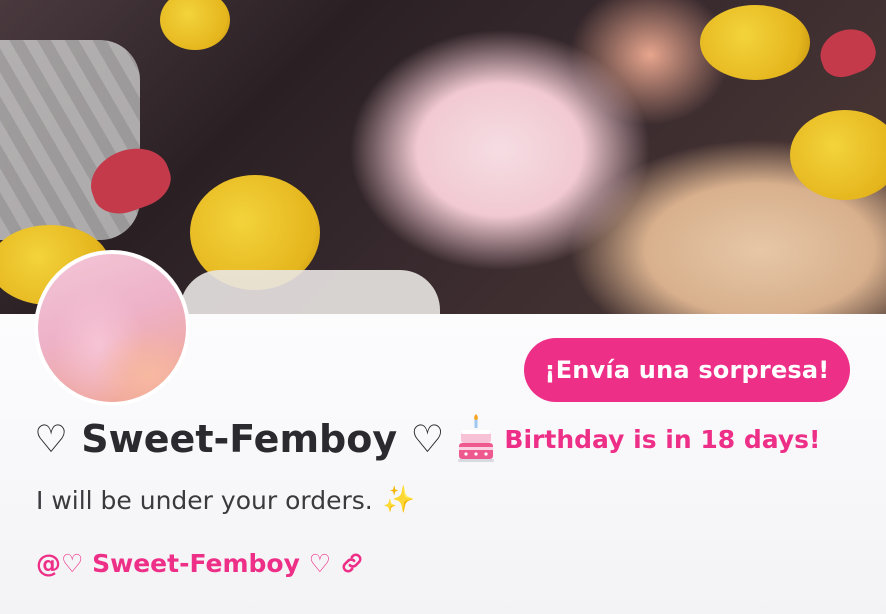 Image resolution: width=886 pixels, height=614 pixels. What do you see at coordinates (183, 563) in the screenshot?
I see `profile-handle-link: @♡ Sweet-Femboy ♡` at bounding box center [183, 563].